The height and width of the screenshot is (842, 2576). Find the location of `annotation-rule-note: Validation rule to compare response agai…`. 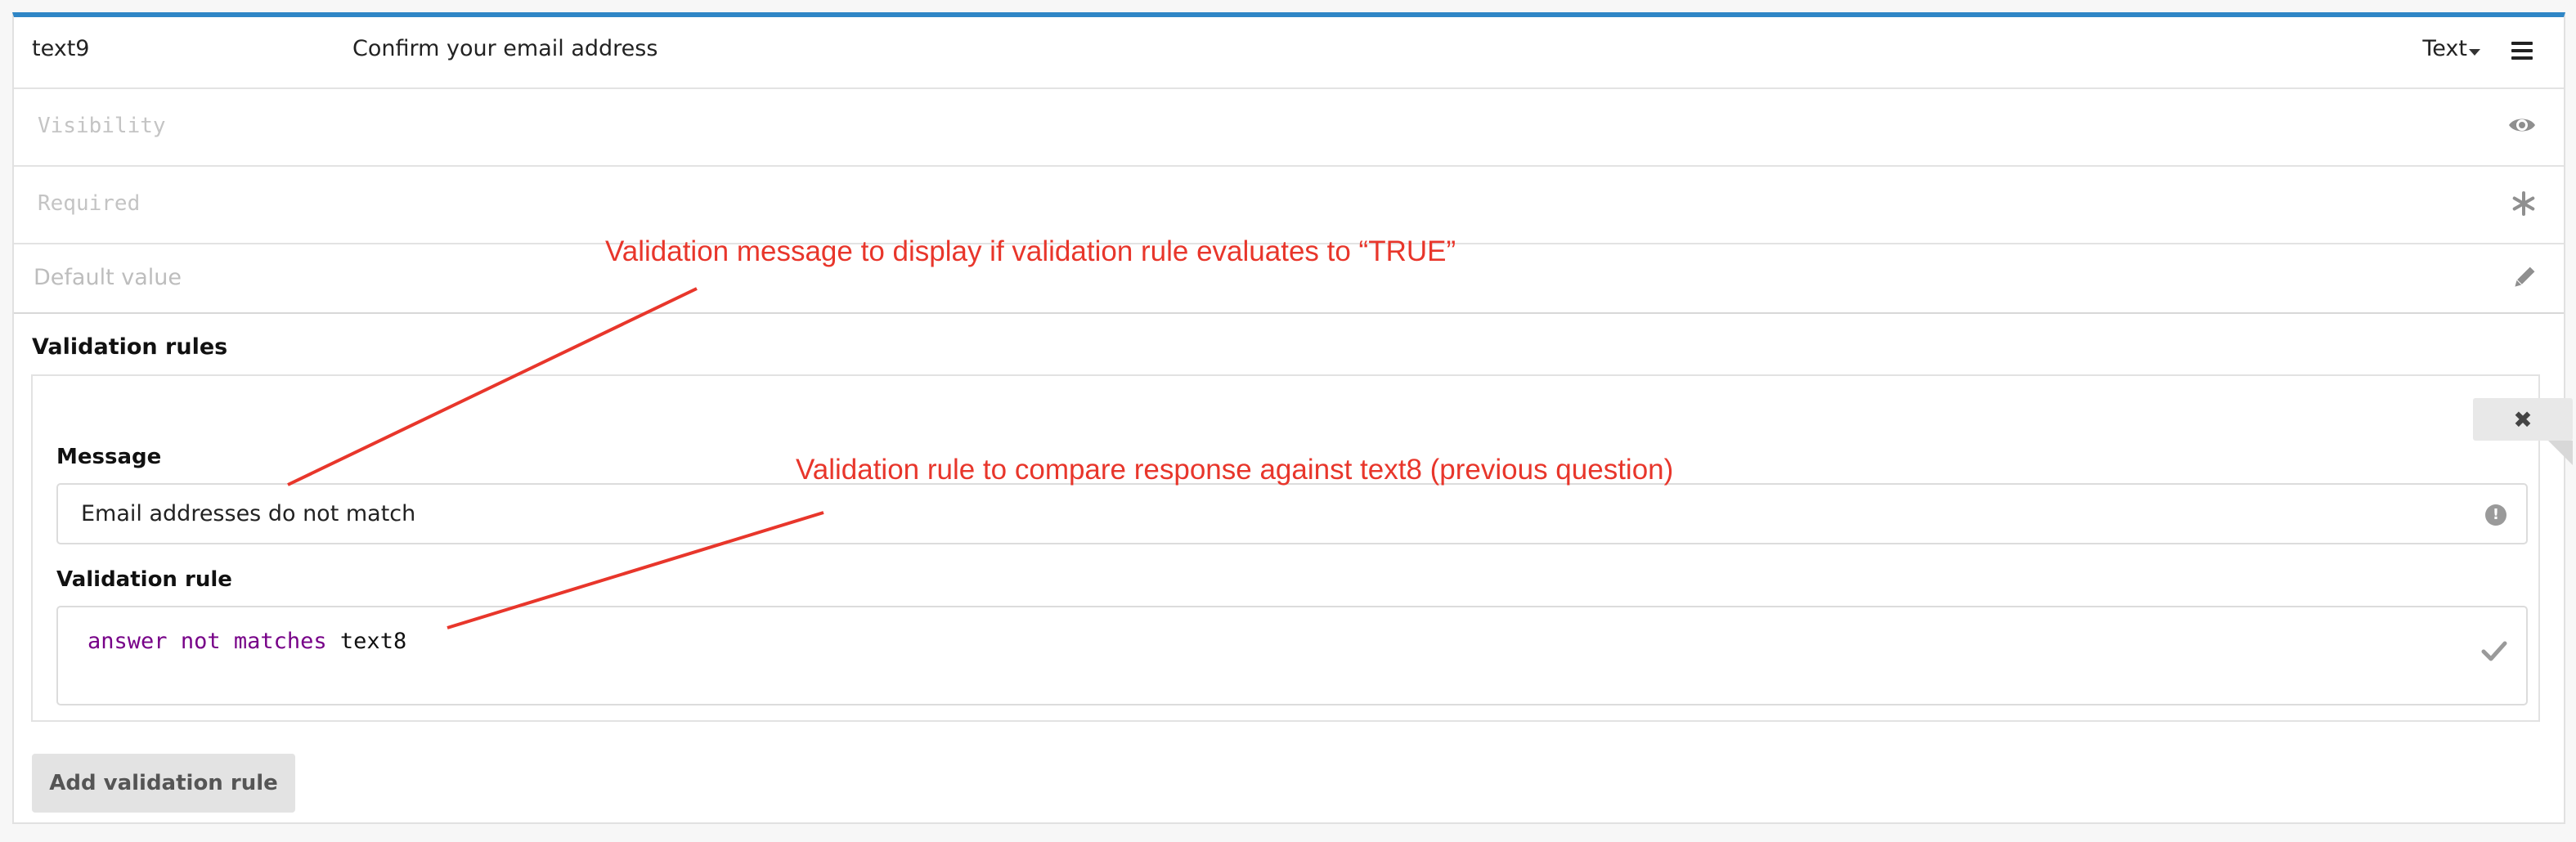

annotation-rule-note: Validation rule to compare response agai… is located at coordinates (1235, 470).